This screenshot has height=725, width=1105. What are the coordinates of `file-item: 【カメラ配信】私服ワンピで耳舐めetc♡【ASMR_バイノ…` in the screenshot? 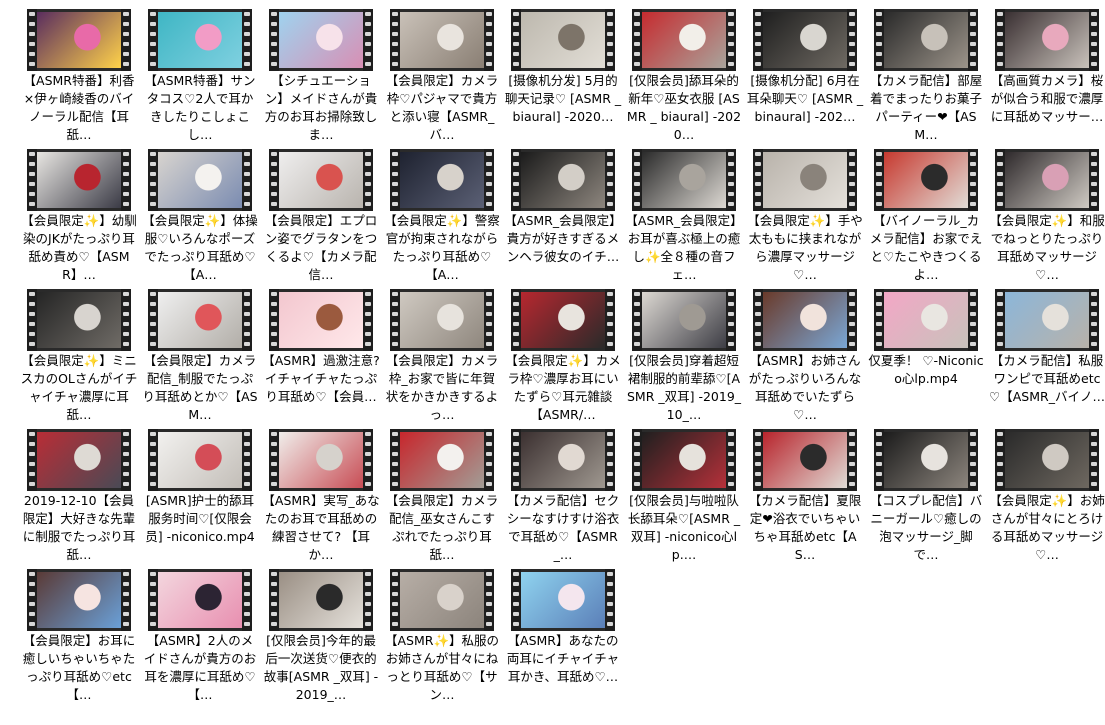 It's located at (1046, 358).